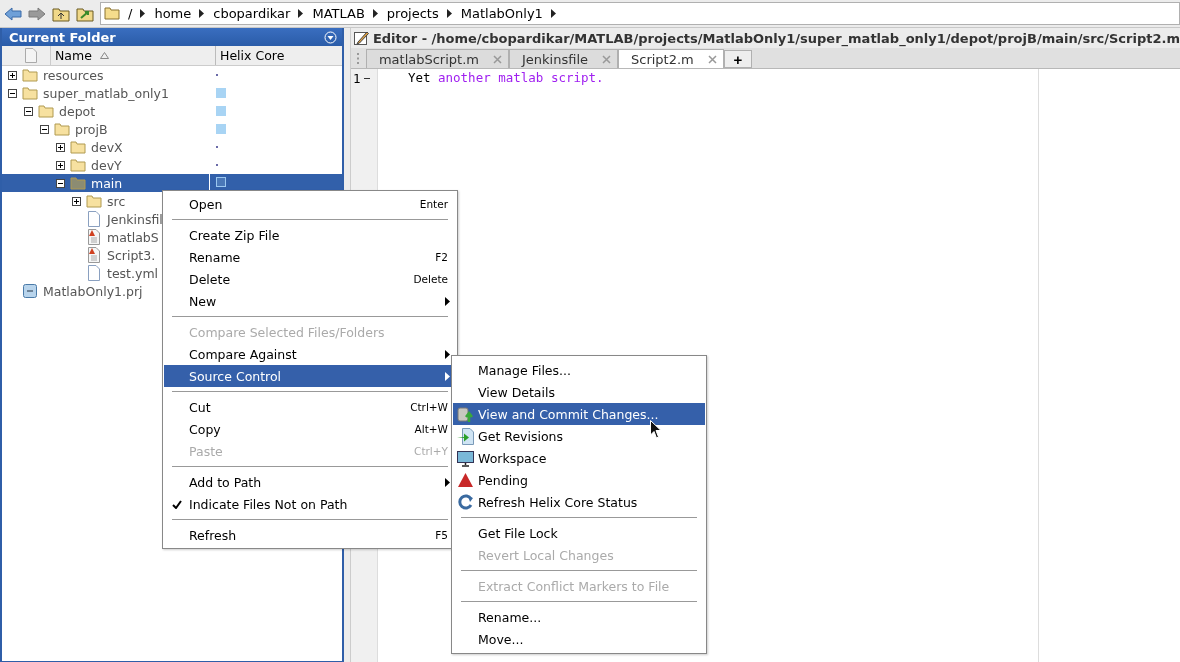 Image resolution: width=1180 pixels, height=662 pixels. What do you see at coordinates (310, 279) in the screenshot?
I see `menu-item: Delete Delete` at bounding box center [310, 279].